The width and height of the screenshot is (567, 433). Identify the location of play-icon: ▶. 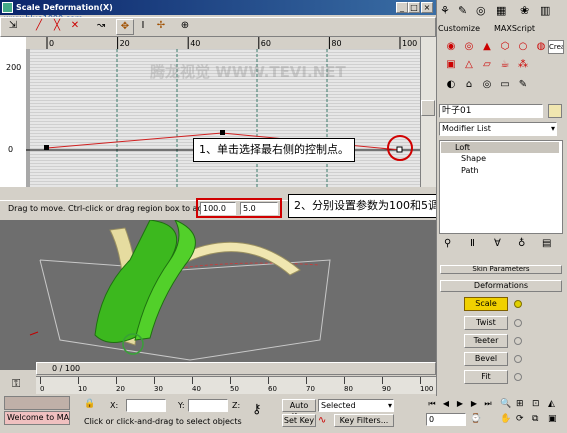
(460, 405).